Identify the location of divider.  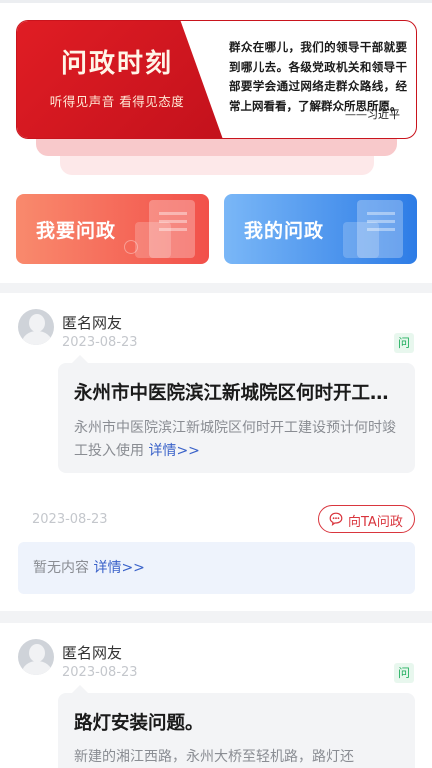
(216, 1).